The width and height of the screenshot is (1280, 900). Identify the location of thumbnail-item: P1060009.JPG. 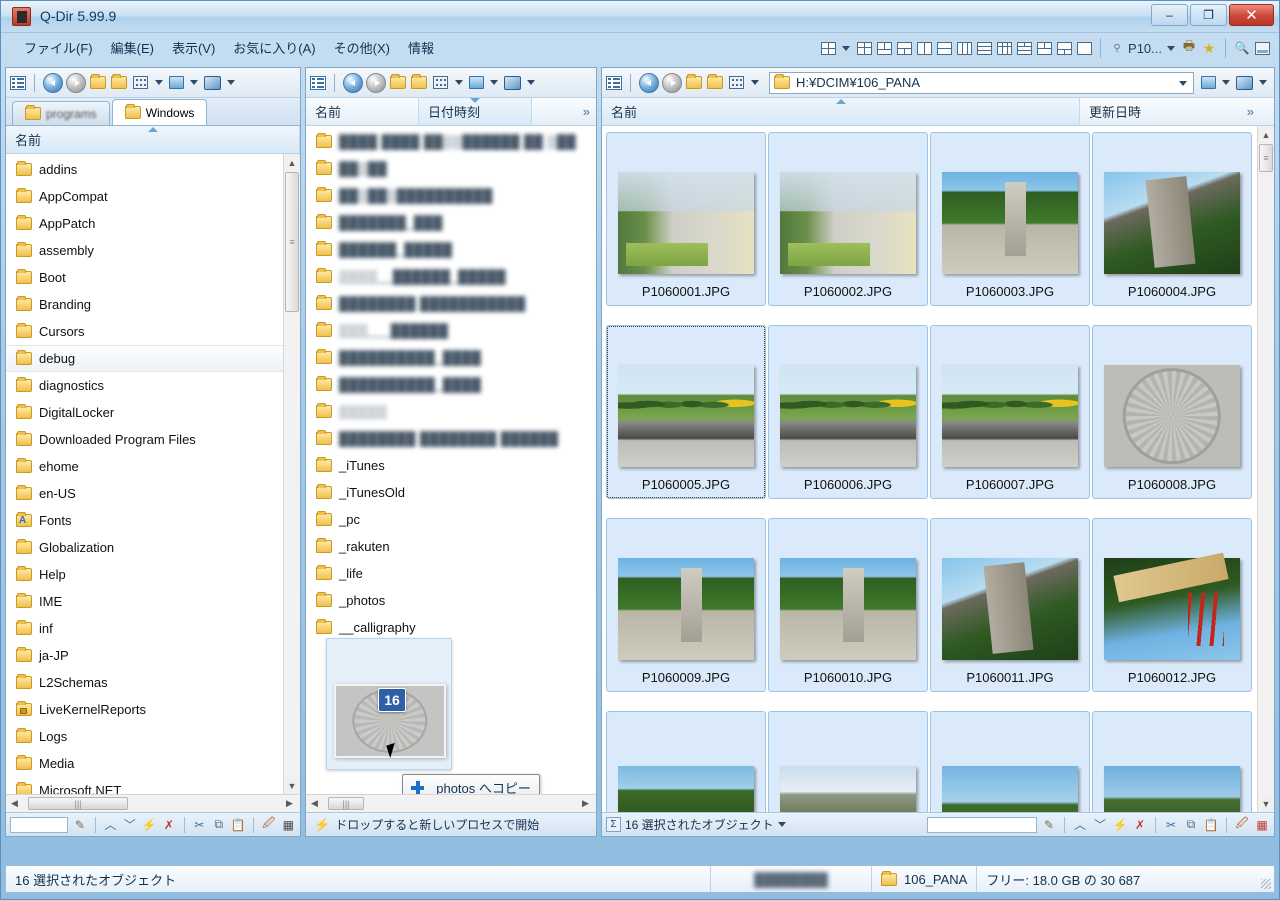
(686, 605).